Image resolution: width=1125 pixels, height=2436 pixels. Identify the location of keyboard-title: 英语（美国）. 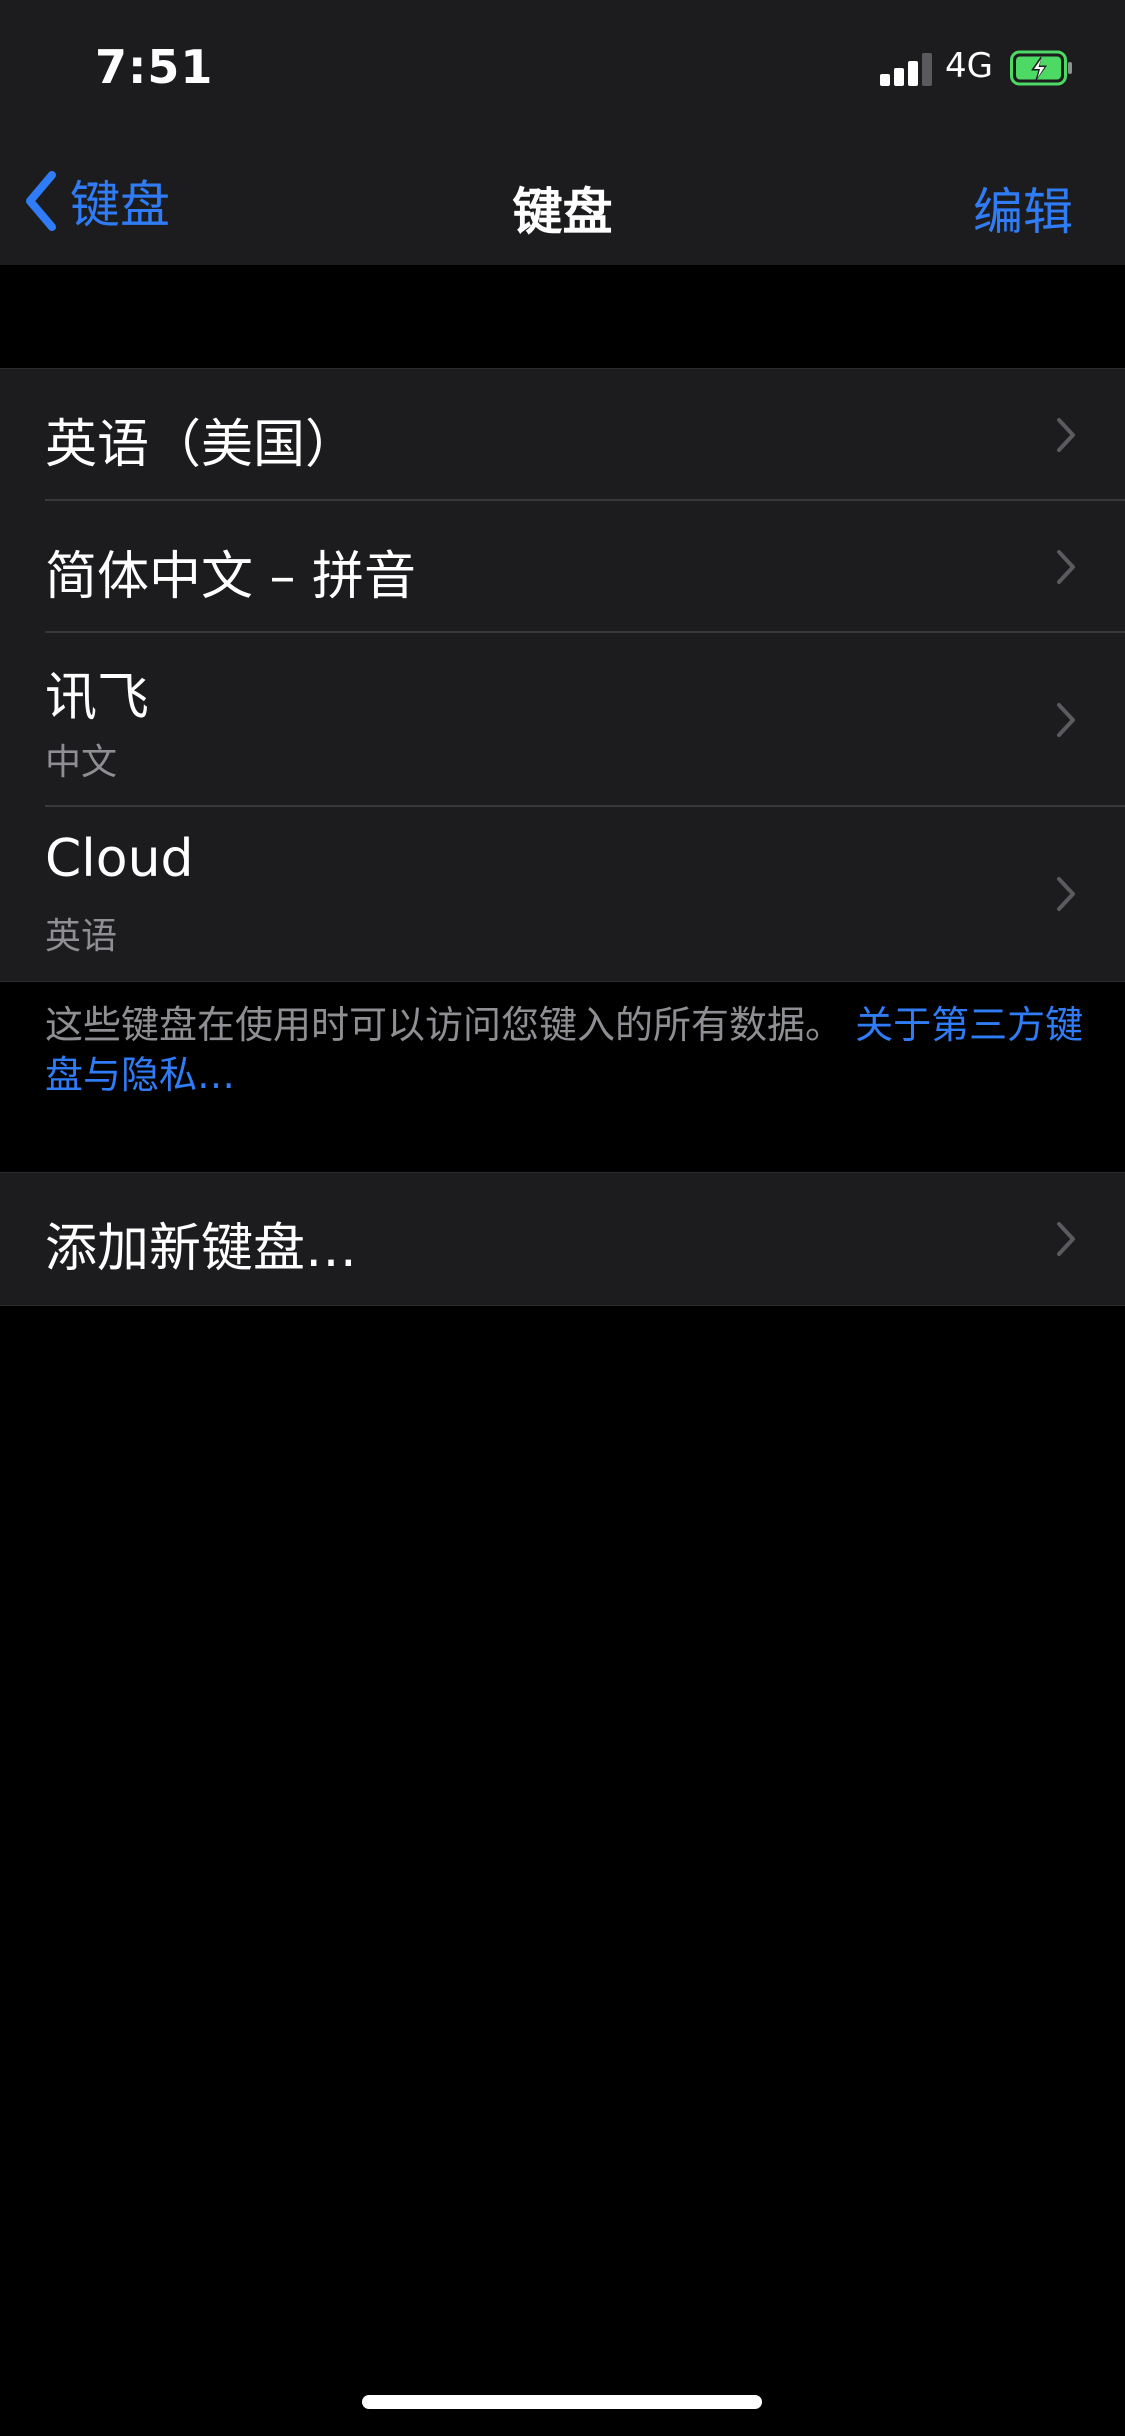
(201, 445).